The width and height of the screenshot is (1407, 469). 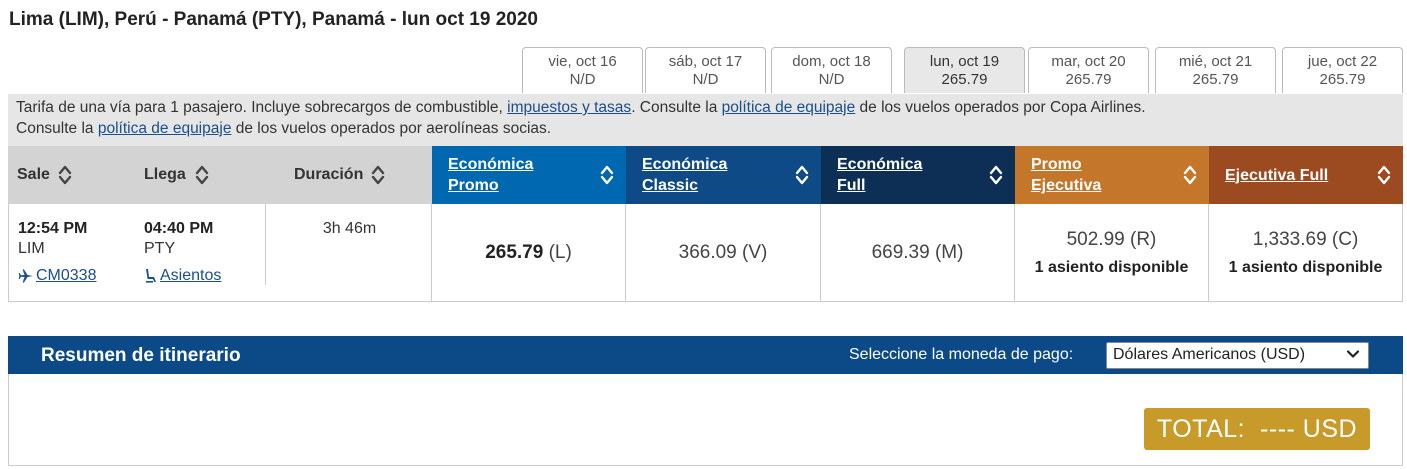 I want to click on seats-link-label: Asientos, so click(x=190, y=276).